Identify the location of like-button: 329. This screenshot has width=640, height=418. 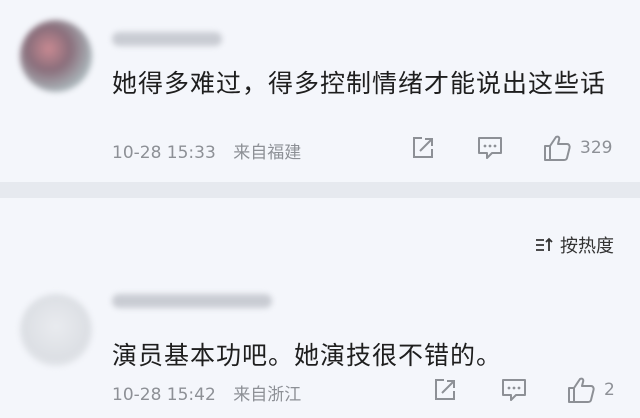
(577, 148).